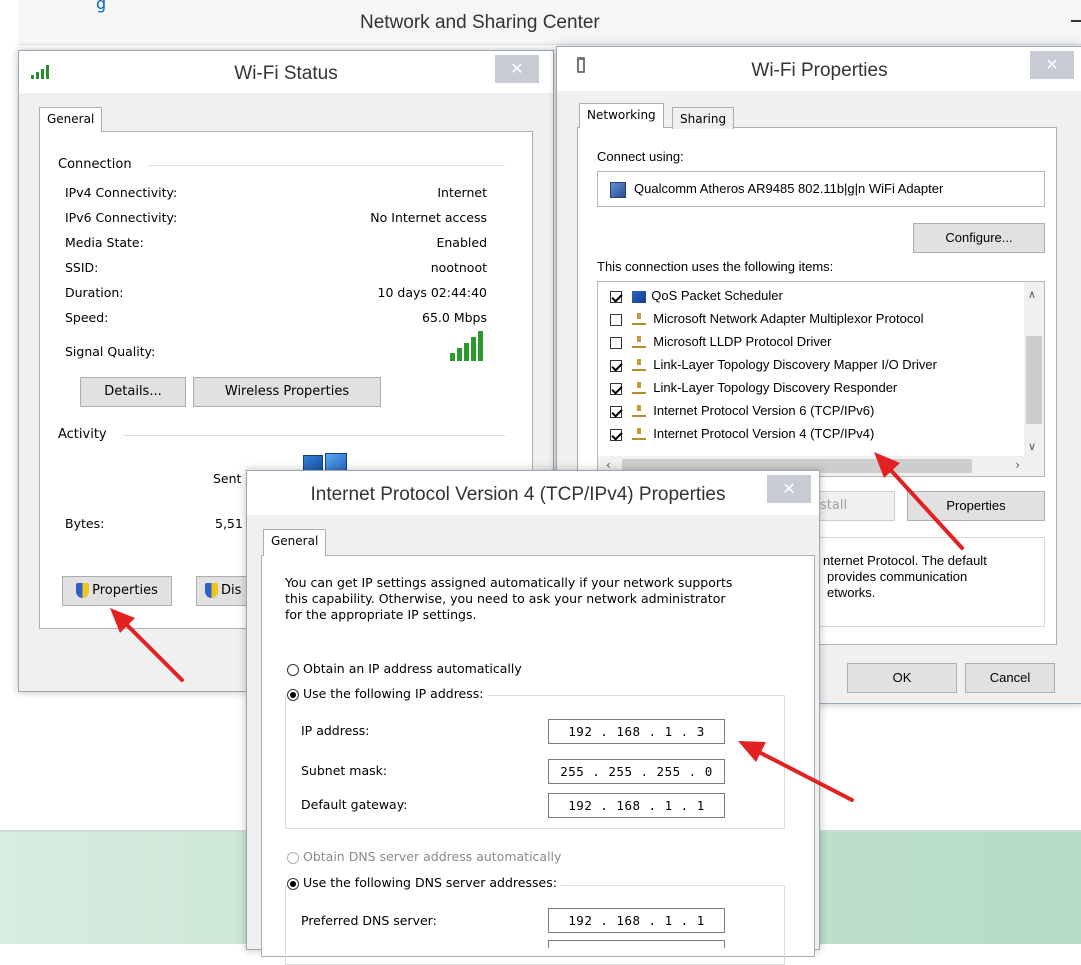 The width and height of the screenshot is (1081, 965). I want to click on status-key: IPv6 Connectivity:, so click(121, 217).